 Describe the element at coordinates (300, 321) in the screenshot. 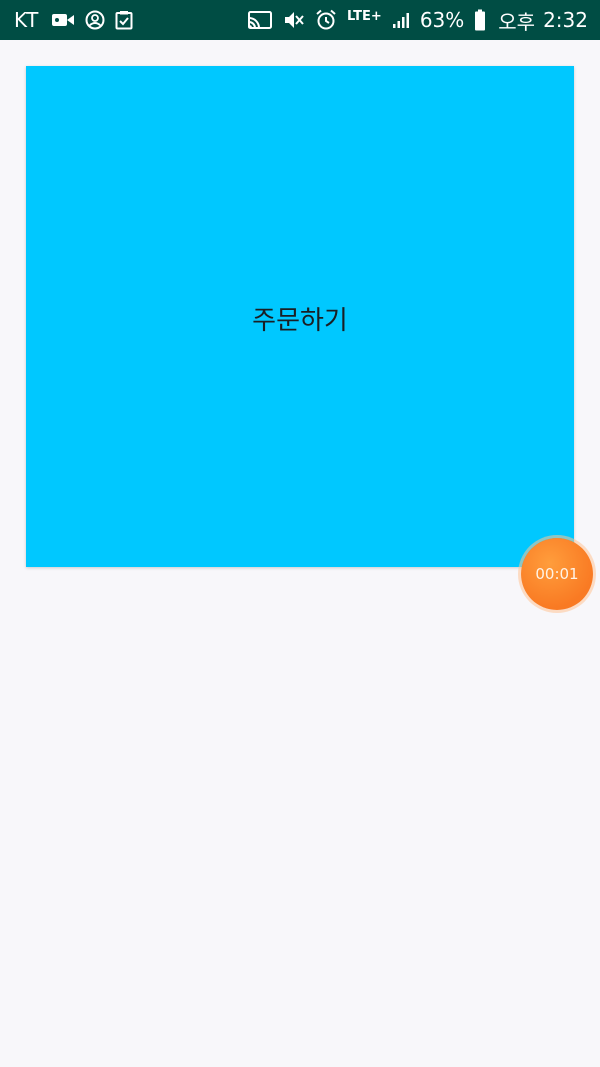

I see `order-button-label: 주문하기` at that location.